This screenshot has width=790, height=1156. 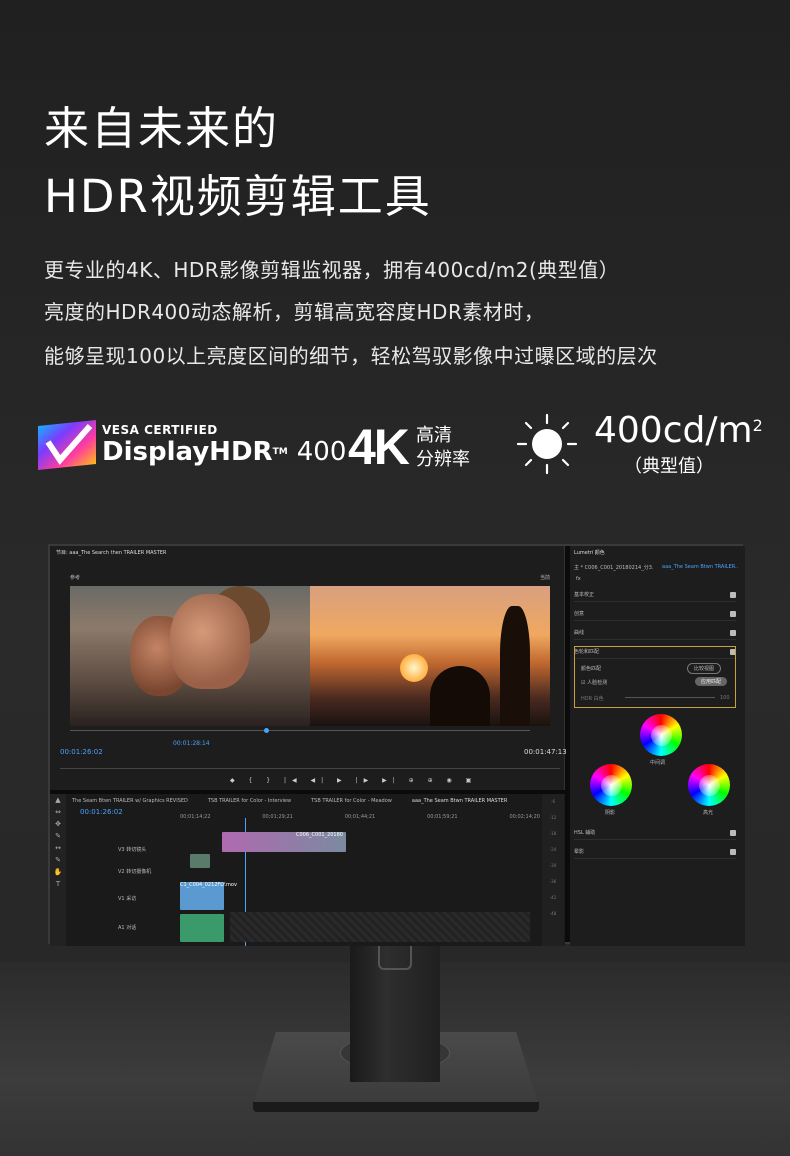 What do you see at coordinates (589, 553) in the screenshot?
I see `lumetri-title: Lumetri 颜色` at bounding box center [589, 553].